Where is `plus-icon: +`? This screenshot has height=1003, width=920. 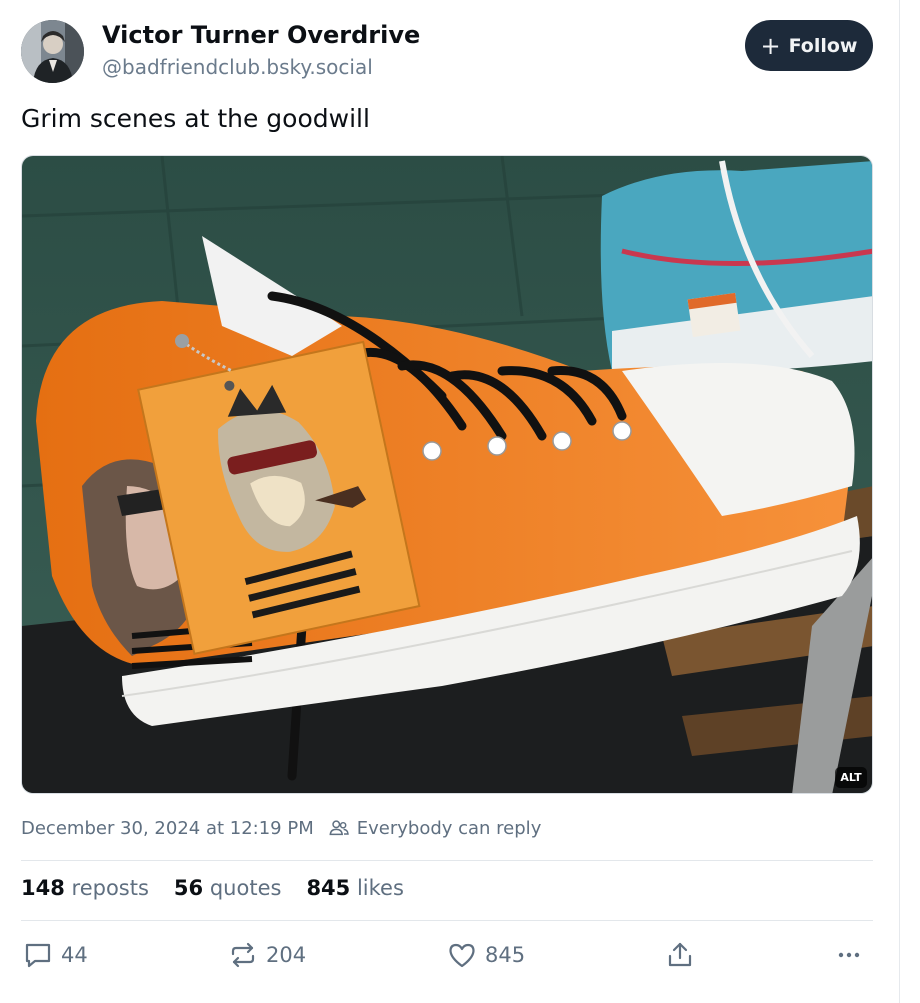
plus-icon: + is located at coordinates (770, 45).